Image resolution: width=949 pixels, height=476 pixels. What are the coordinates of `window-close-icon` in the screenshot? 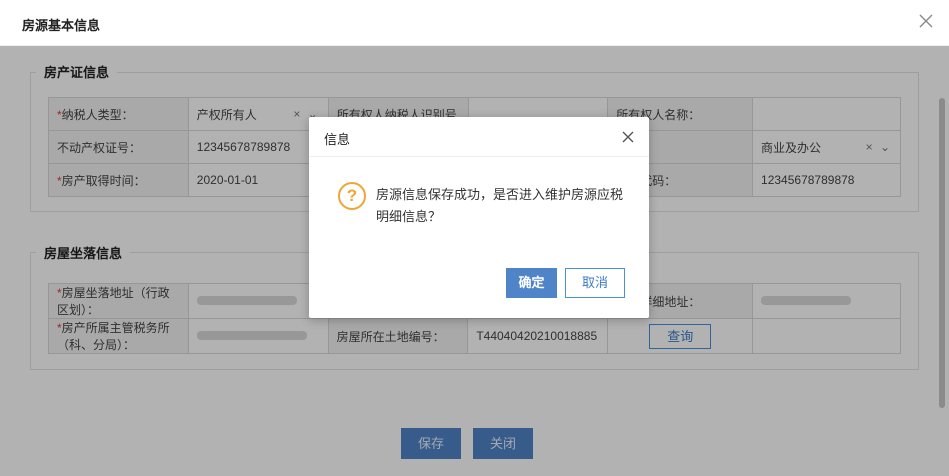 It's located at (926, 21).